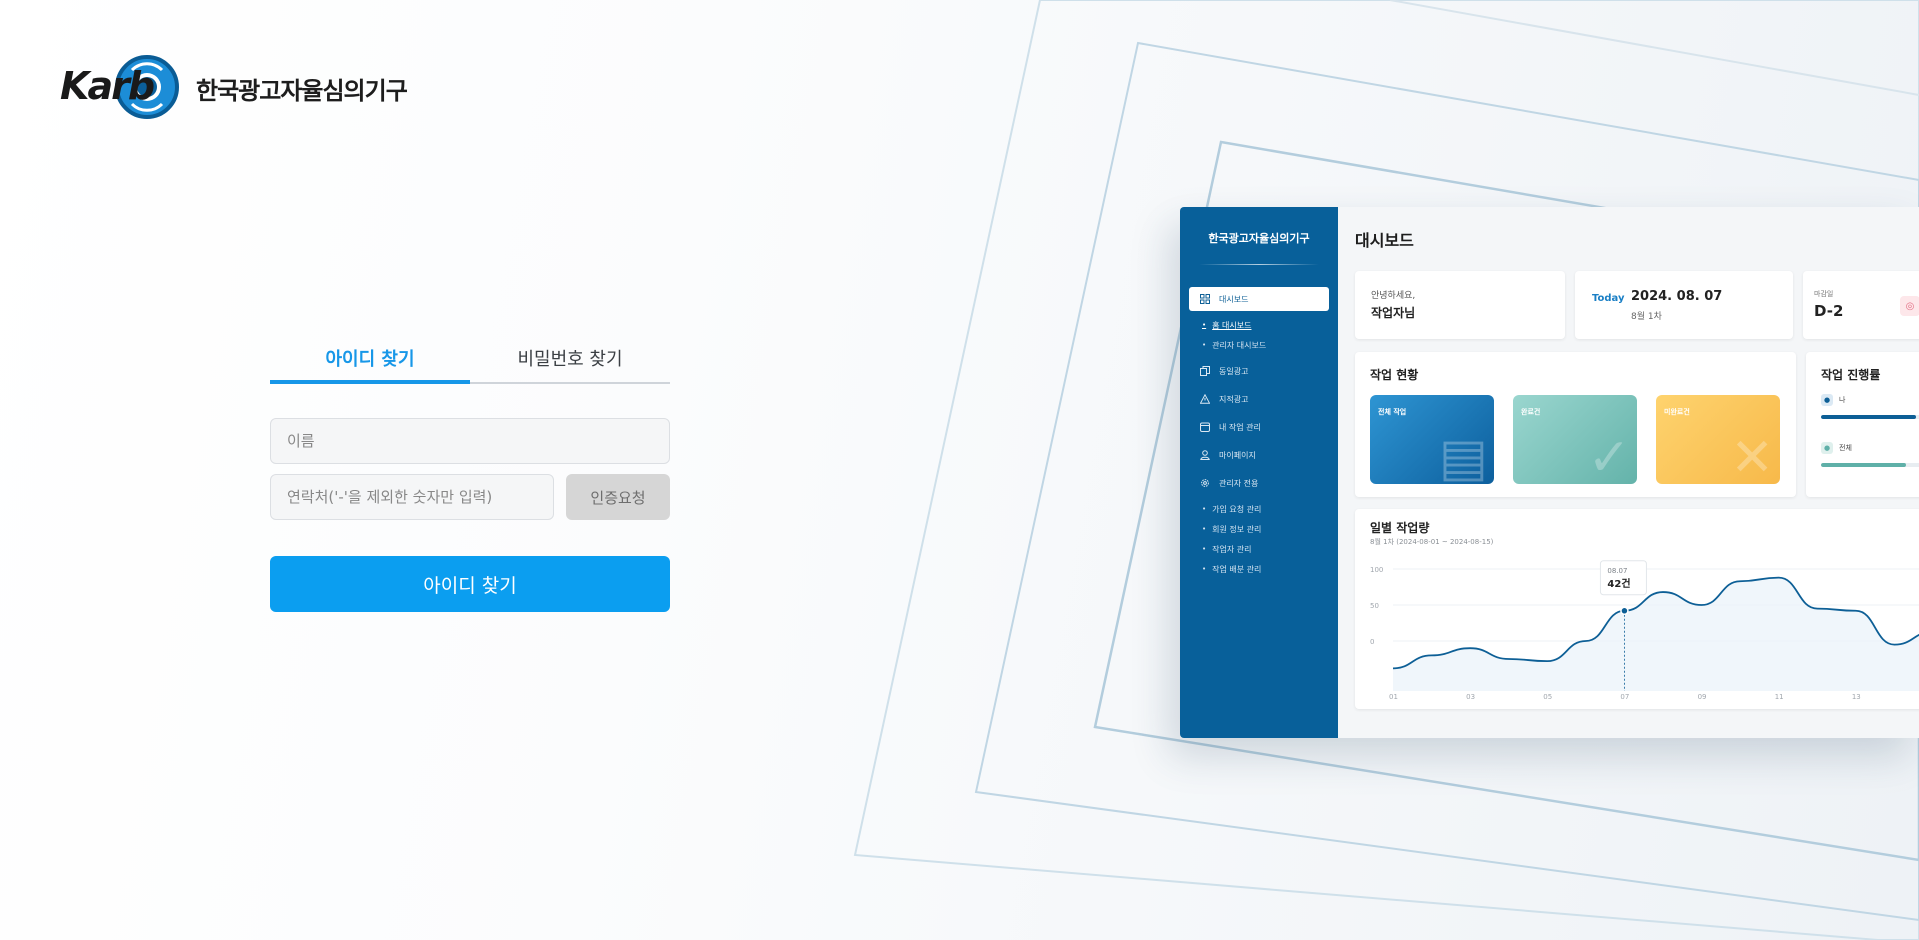 The image size is (1919, 940). I want to click on preview-menu-flagged-ads: 지적광고, so click(1259, 399).